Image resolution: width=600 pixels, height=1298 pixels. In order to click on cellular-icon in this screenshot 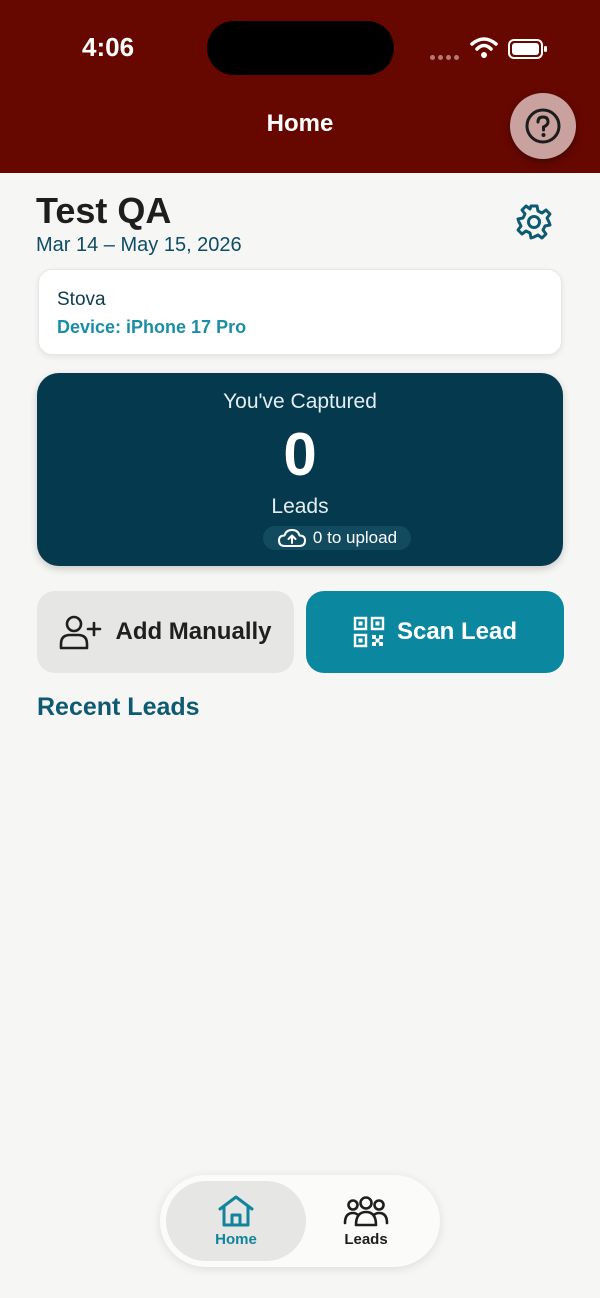, I will do `click(446, 56)`.